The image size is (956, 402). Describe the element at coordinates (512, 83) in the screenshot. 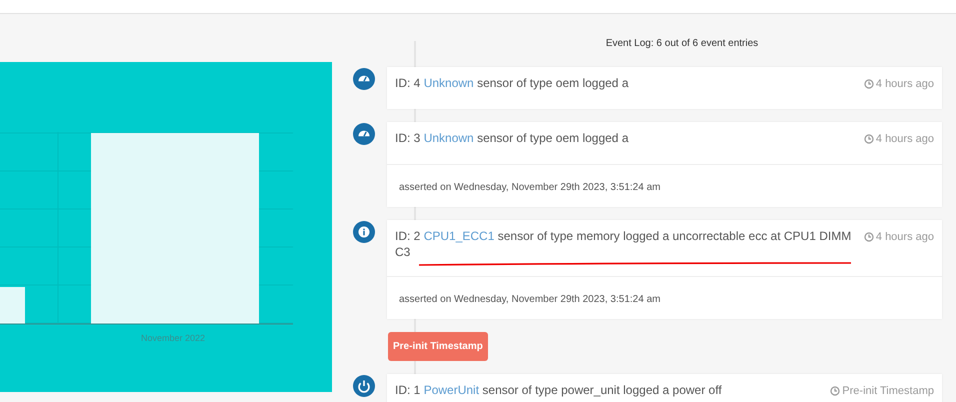

I see `event-message: ID: 4 Unknown sensor of type oem logged a` at that location.